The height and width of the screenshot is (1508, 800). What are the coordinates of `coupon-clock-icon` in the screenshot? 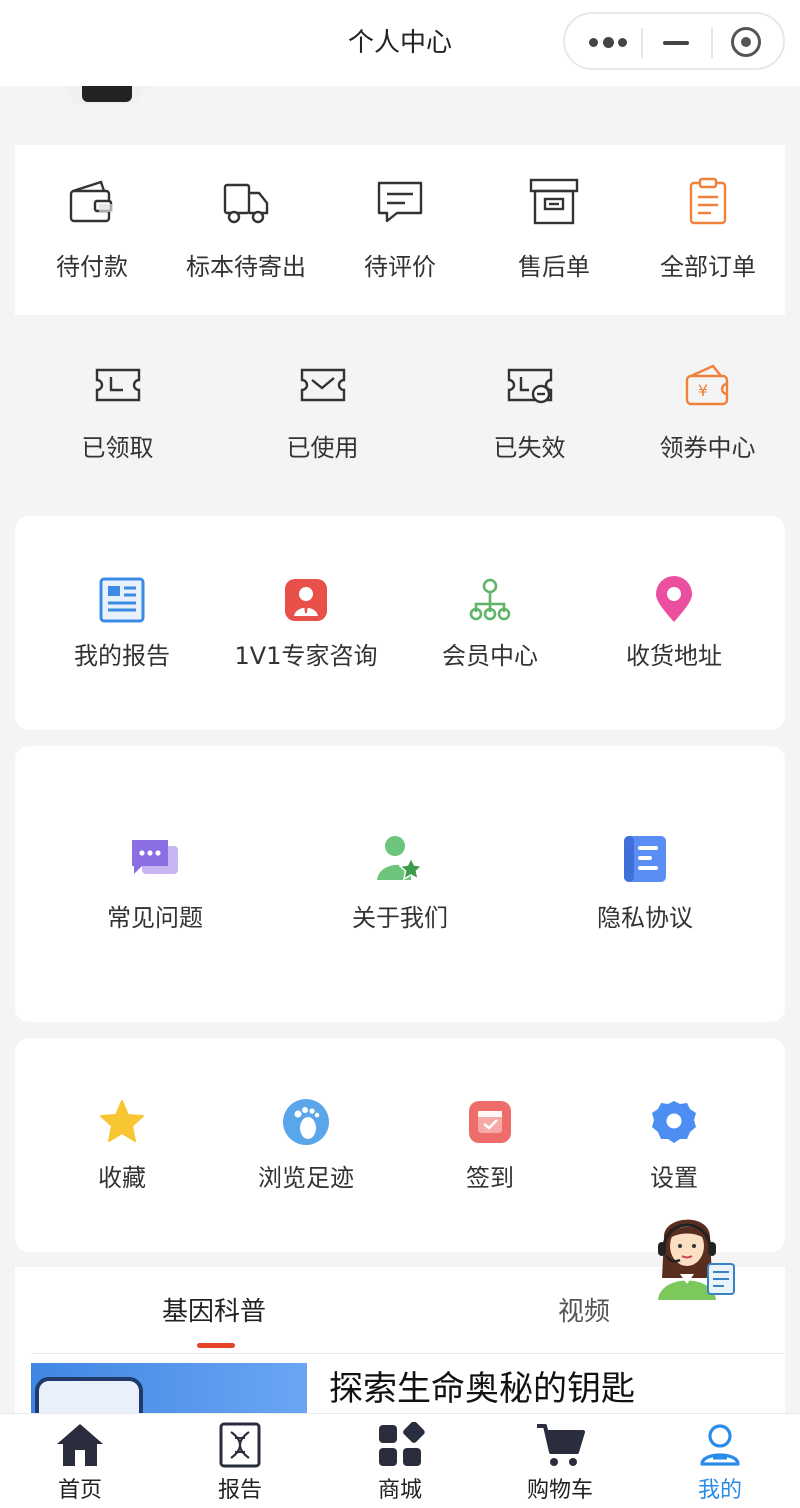 It's located at (117, 385).